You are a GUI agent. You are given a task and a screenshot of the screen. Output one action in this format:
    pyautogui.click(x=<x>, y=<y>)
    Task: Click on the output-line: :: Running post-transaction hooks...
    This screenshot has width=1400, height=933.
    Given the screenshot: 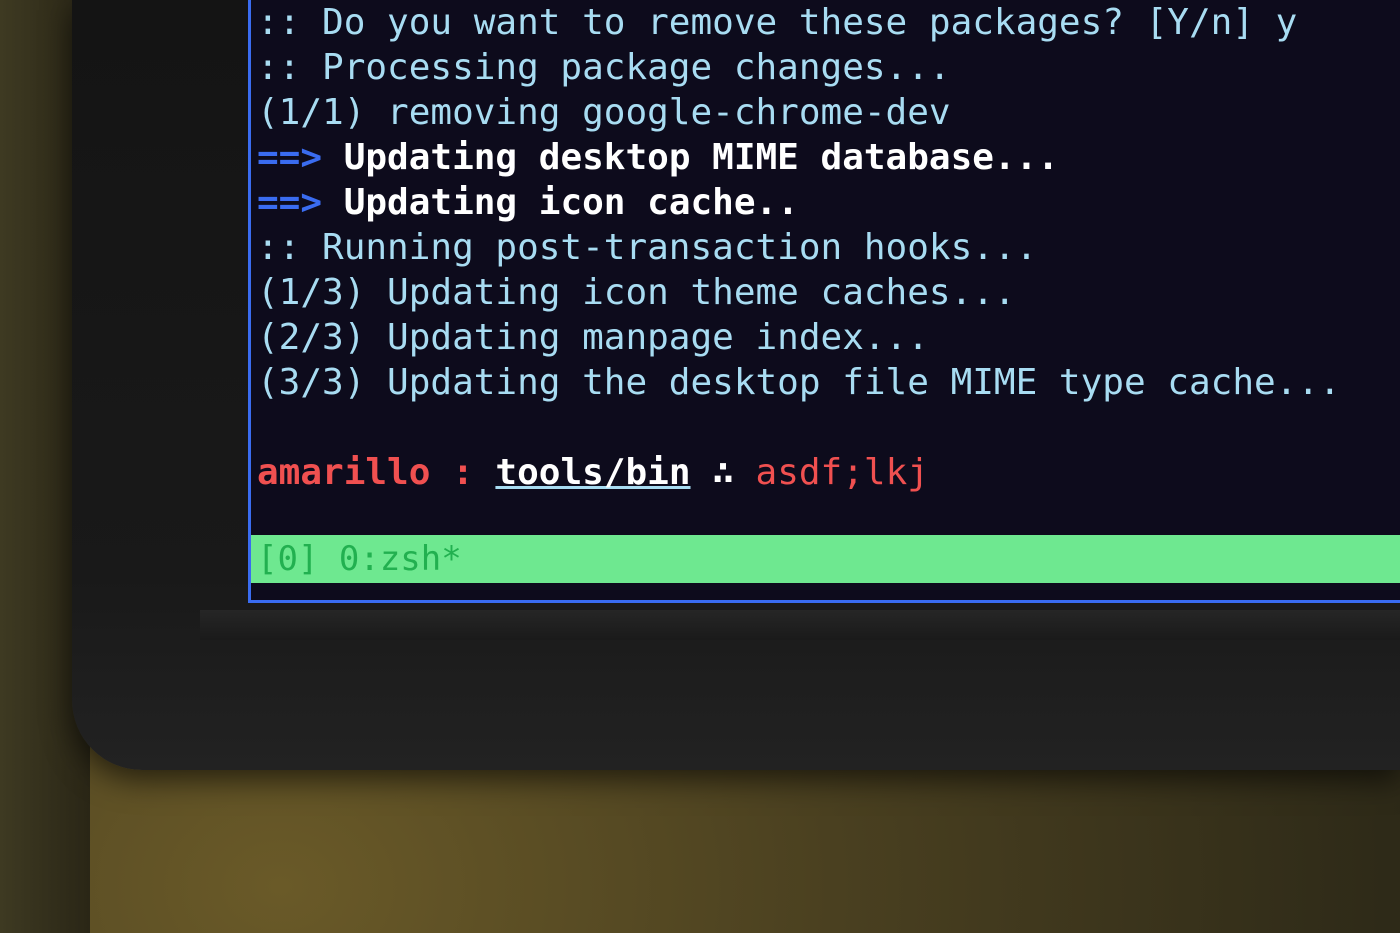 What is the action you would take?
    pyautogui.click(x=799, y=247)
    